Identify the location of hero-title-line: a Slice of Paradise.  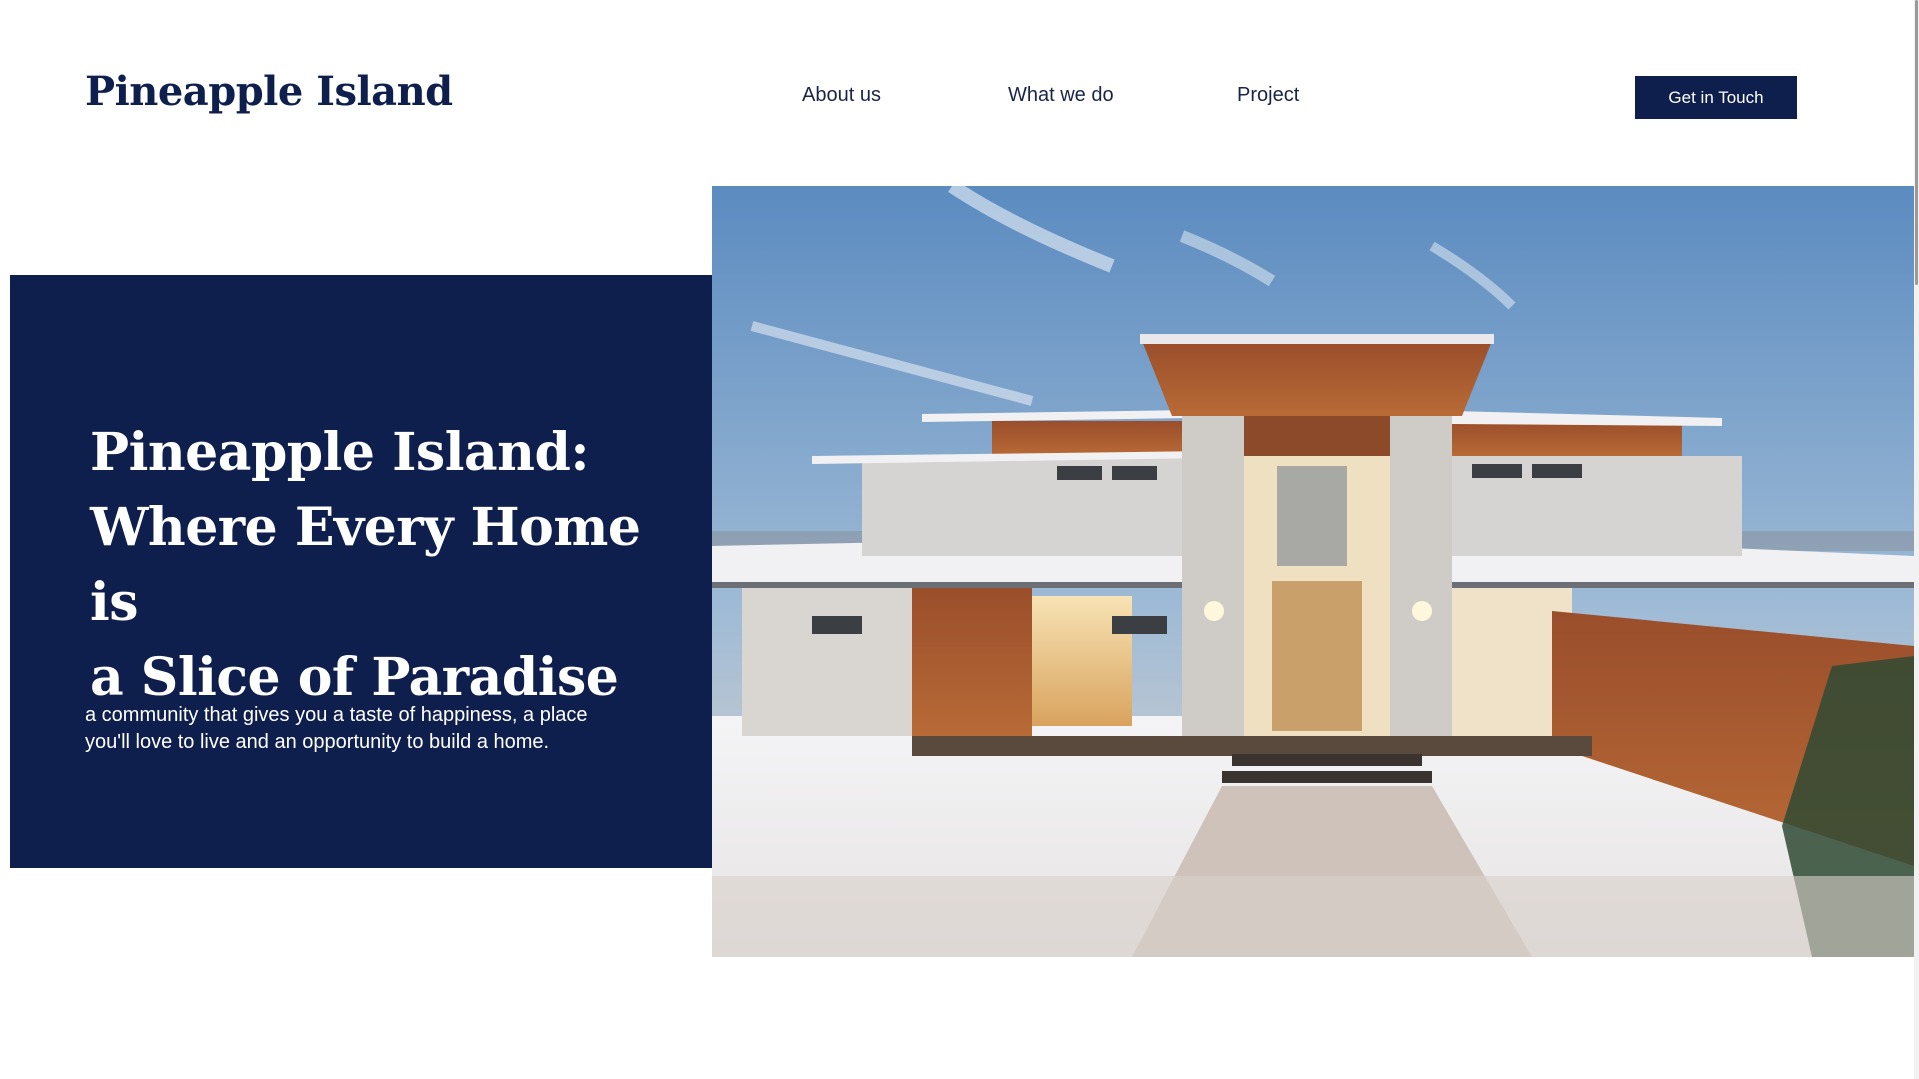
(354, 677).